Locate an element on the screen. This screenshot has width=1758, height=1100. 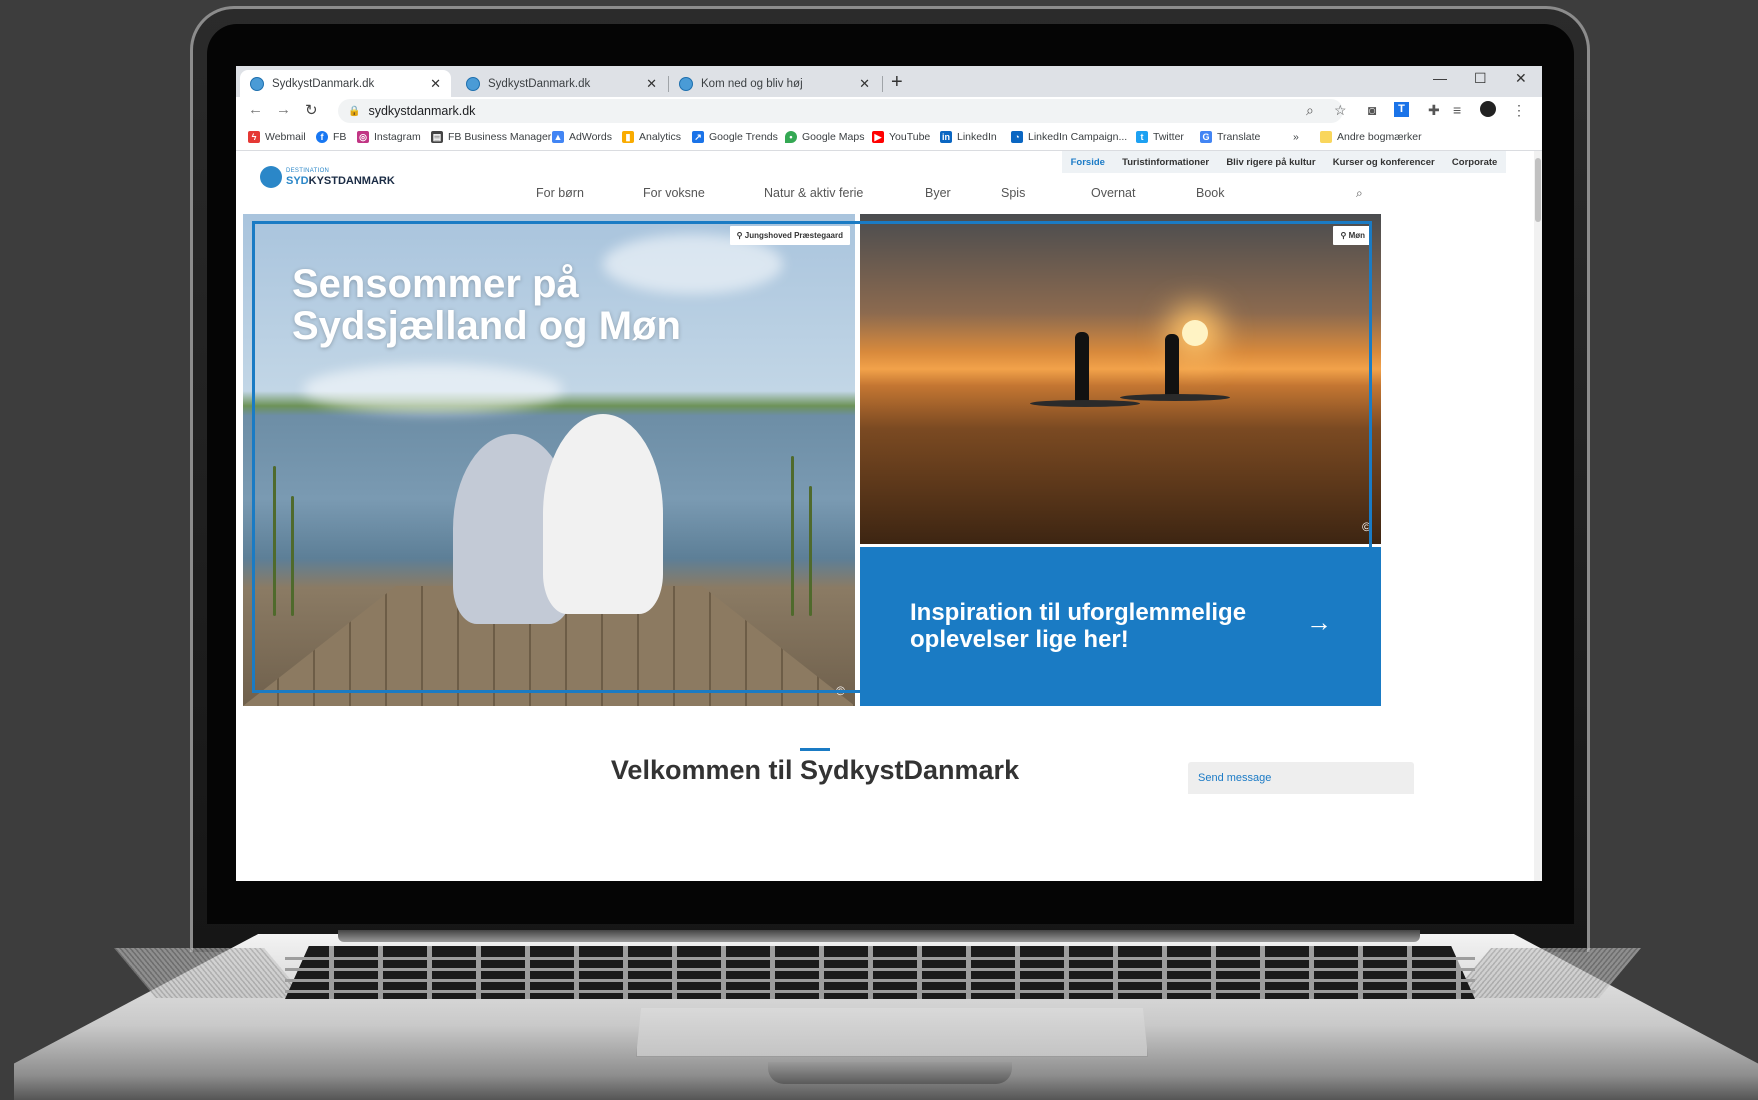
bookmark-google-trends: ↗ Google Trends is located at coordinates (735, 137).